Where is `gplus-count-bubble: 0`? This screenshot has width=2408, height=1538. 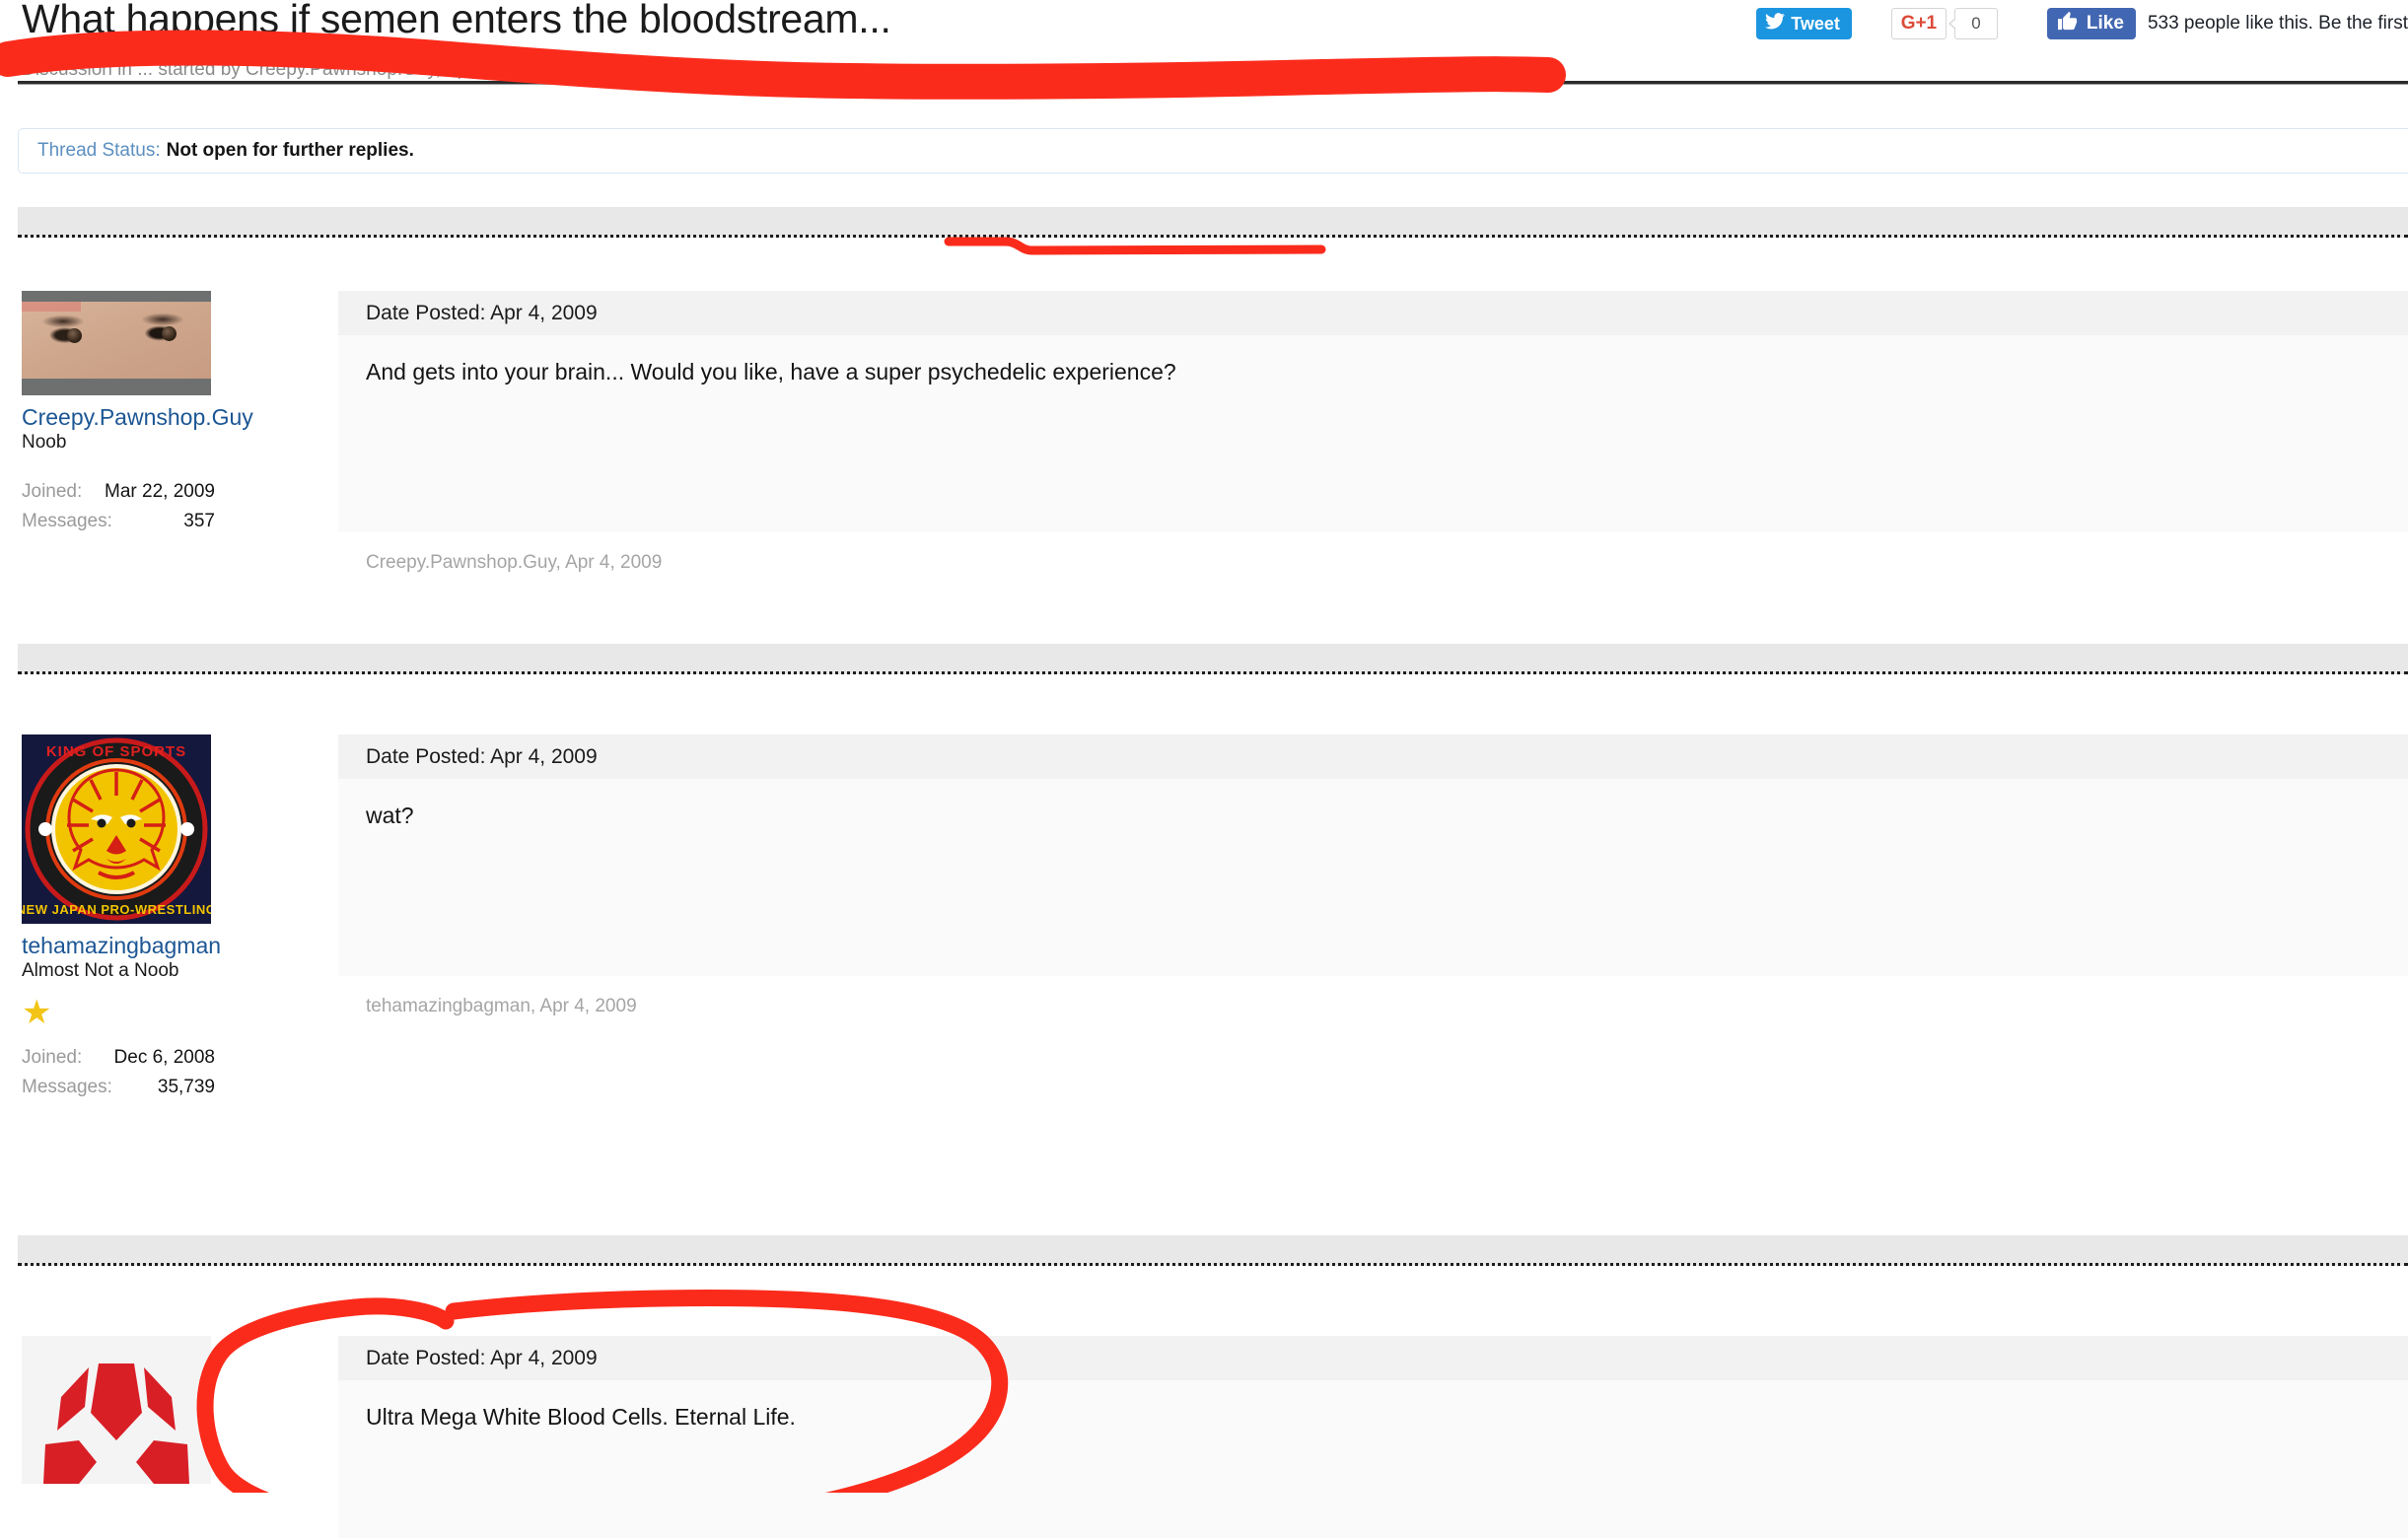 gplus-count-bubble: 0 is located at coordinates (1973, 24).